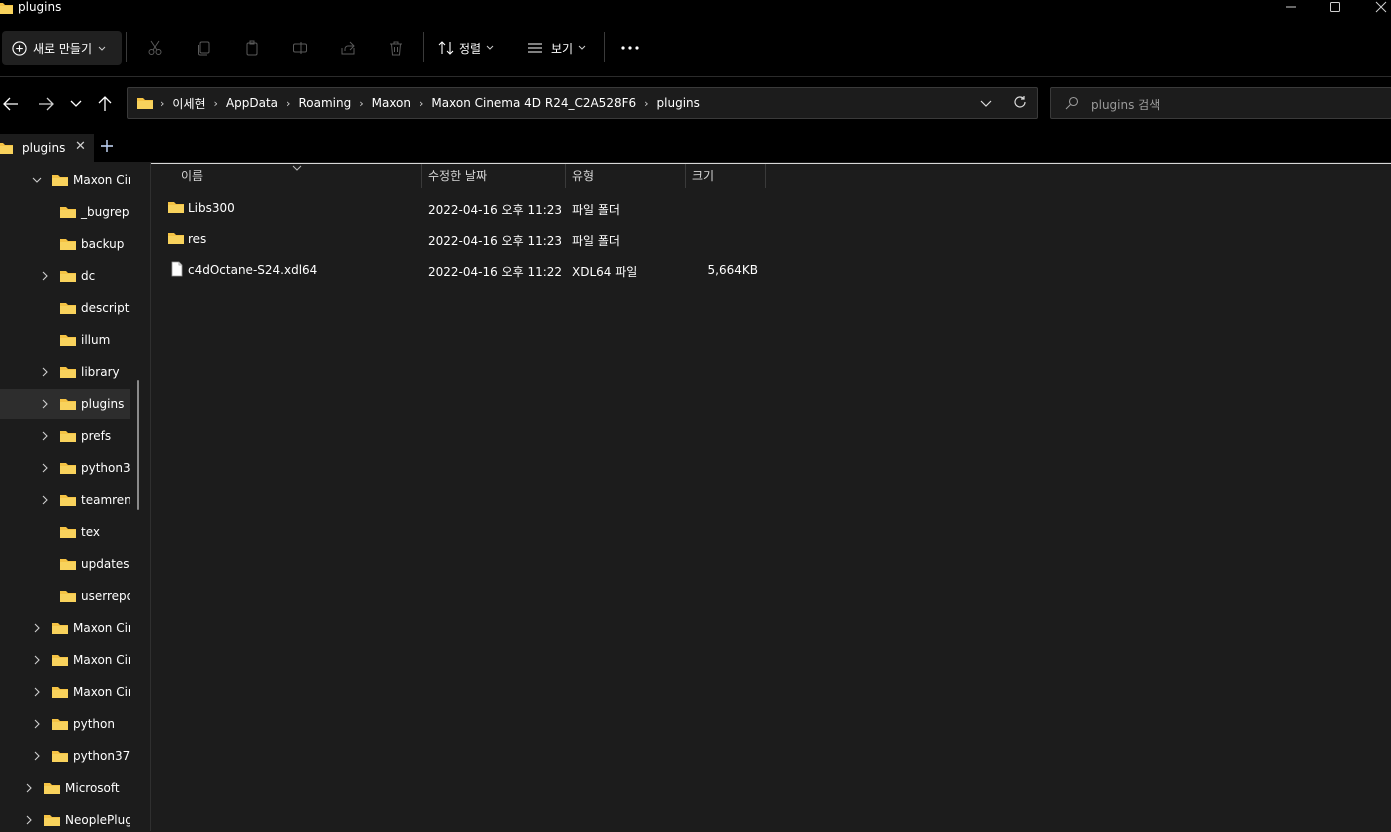 This screenshot has height=832, width=1391. I want to click on command-bar: 새로 만들기 정렬 보기, so click(695, 48).